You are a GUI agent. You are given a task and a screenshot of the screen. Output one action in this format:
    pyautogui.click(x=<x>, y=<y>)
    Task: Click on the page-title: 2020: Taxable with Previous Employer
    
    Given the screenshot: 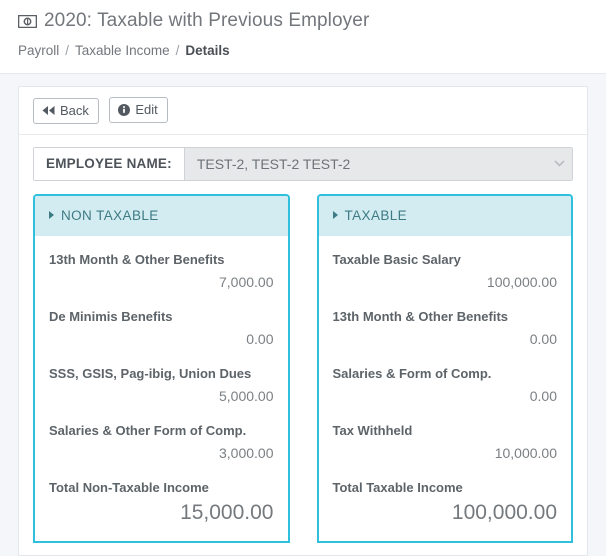 What is the action you would take?
    pyautogui.click(x=312, y=21)
    